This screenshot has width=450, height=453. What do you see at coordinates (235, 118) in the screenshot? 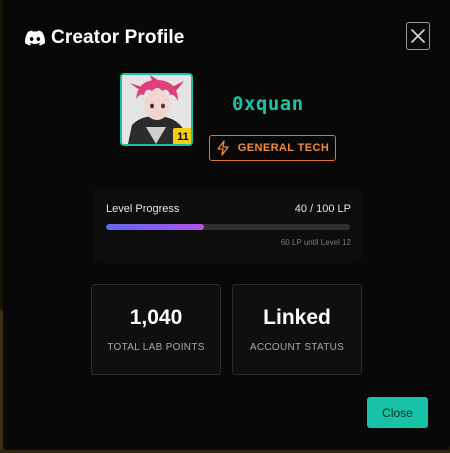
I see `profile-summary: 11 0xquan GENERAL TECH` at bounding box center [235, 118].